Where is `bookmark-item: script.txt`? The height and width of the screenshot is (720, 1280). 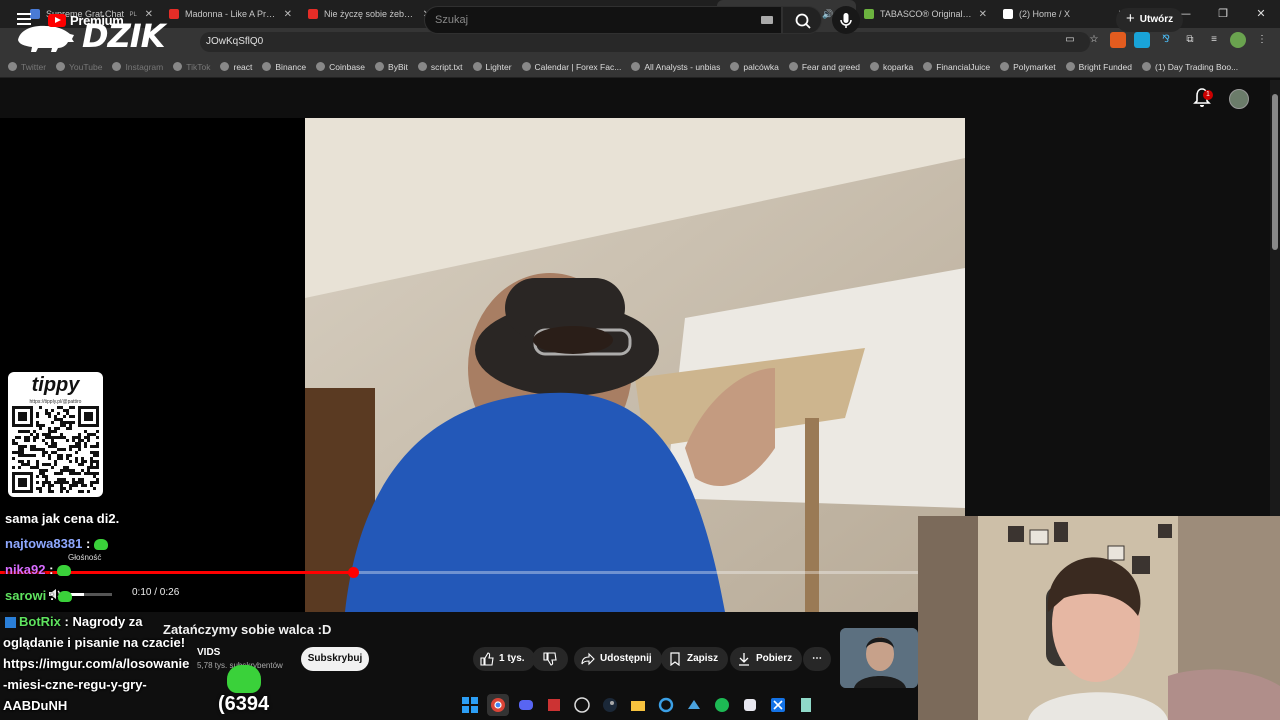 bookmark-item: script.txt is located at coordinates (440, 66).